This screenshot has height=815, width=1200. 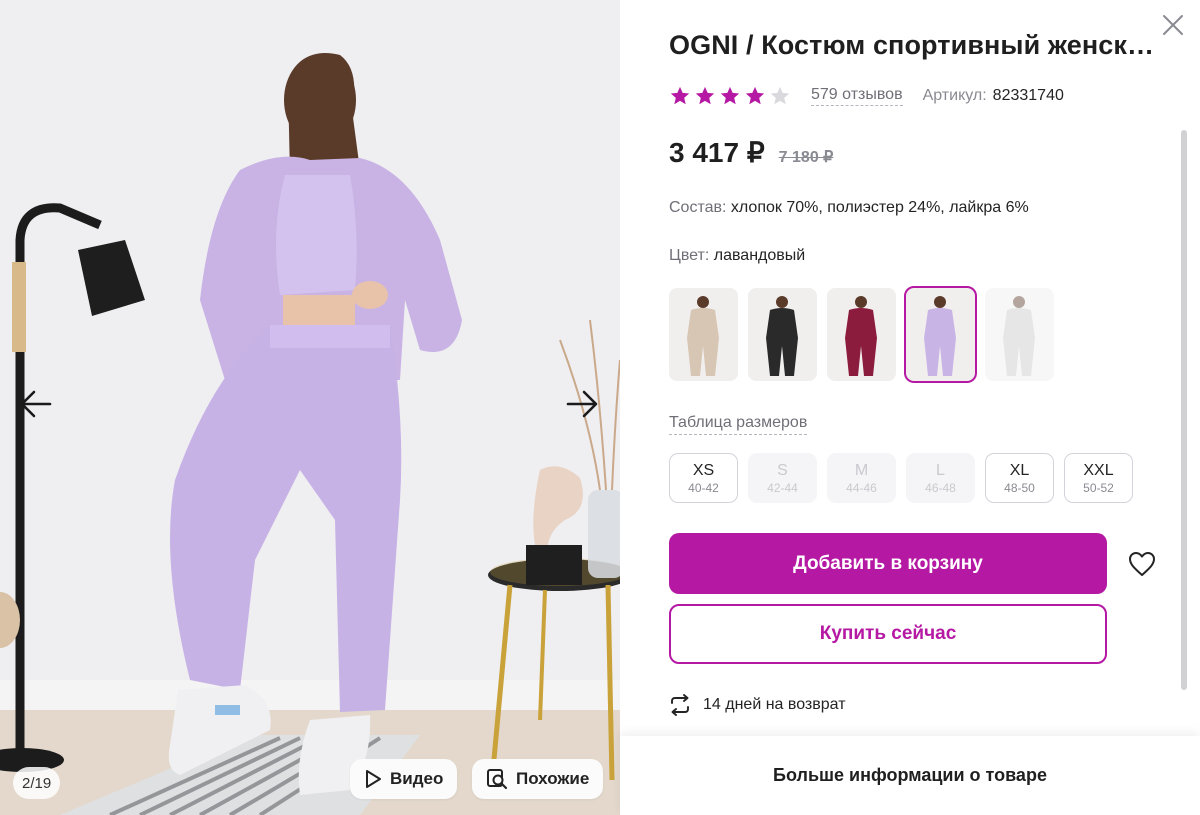 I want to click on size-rus: 40-42, so click(x=703, y=487).